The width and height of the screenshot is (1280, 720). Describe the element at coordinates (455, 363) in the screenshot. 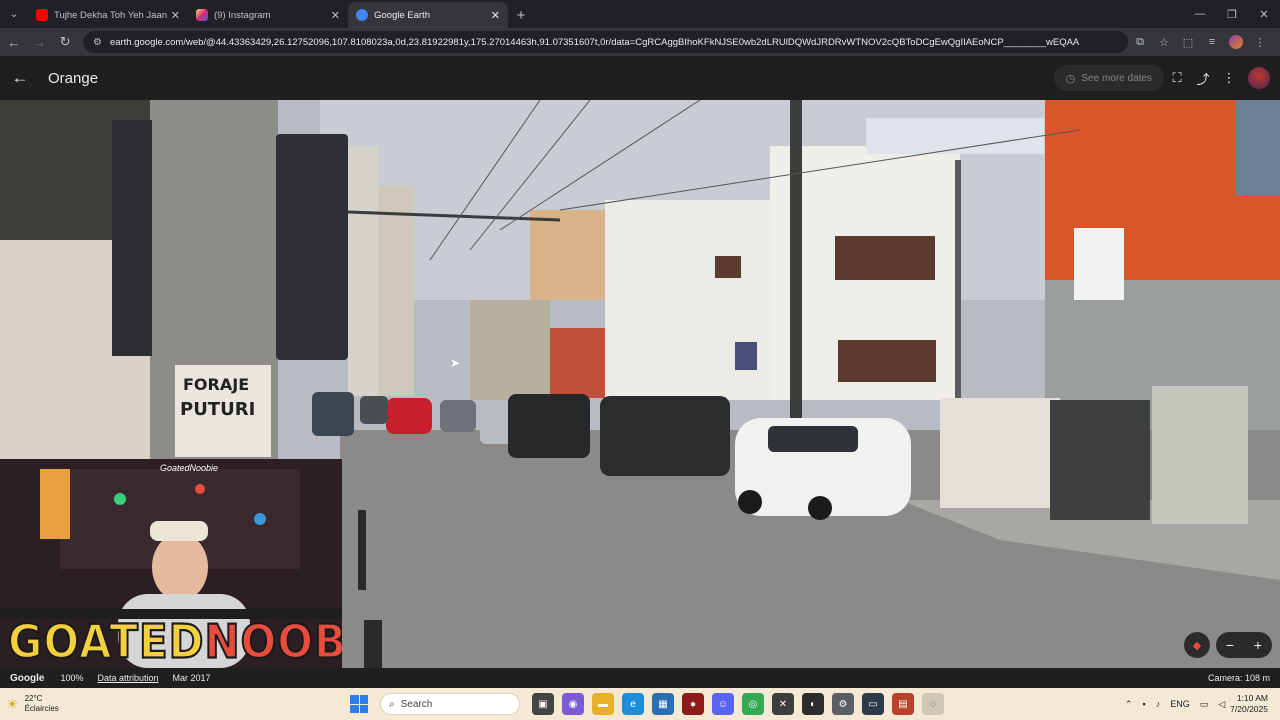

I see `mouse-cursor-icon: ➤` at that location.